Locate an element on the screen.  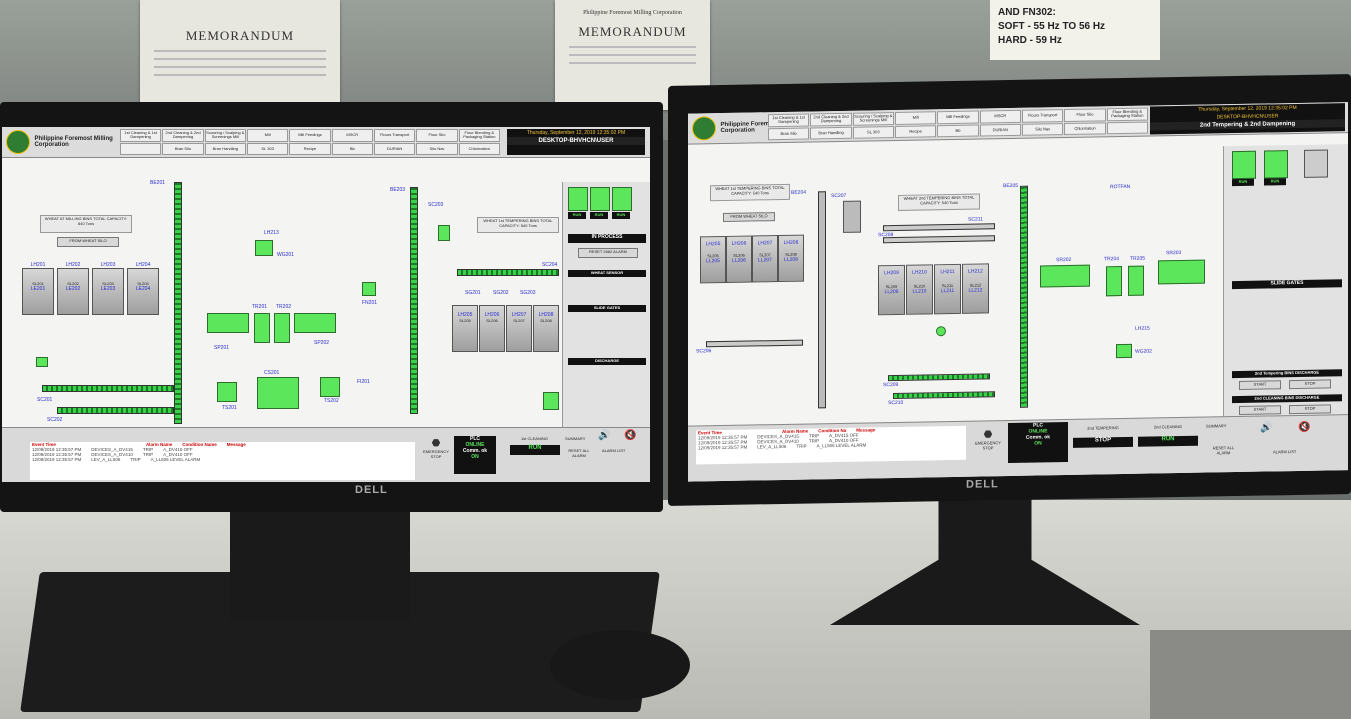
conveyor-sc206 is located at coordinates (754, 343).